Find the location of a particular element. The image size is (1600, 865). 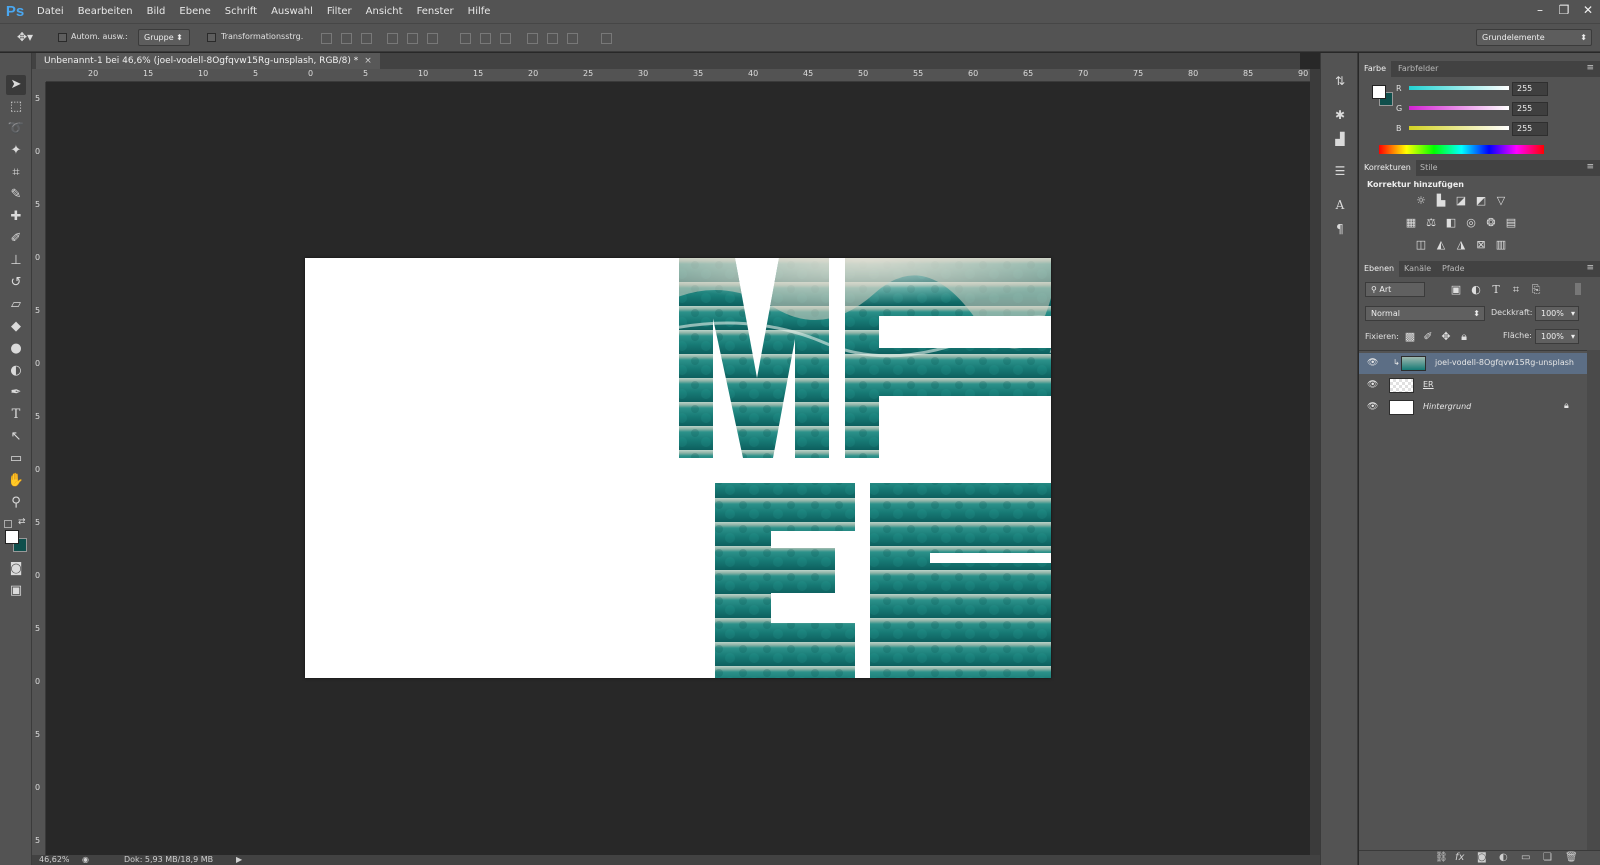

menu-auswahl: Auswahl is located at coordinates (292, 11).